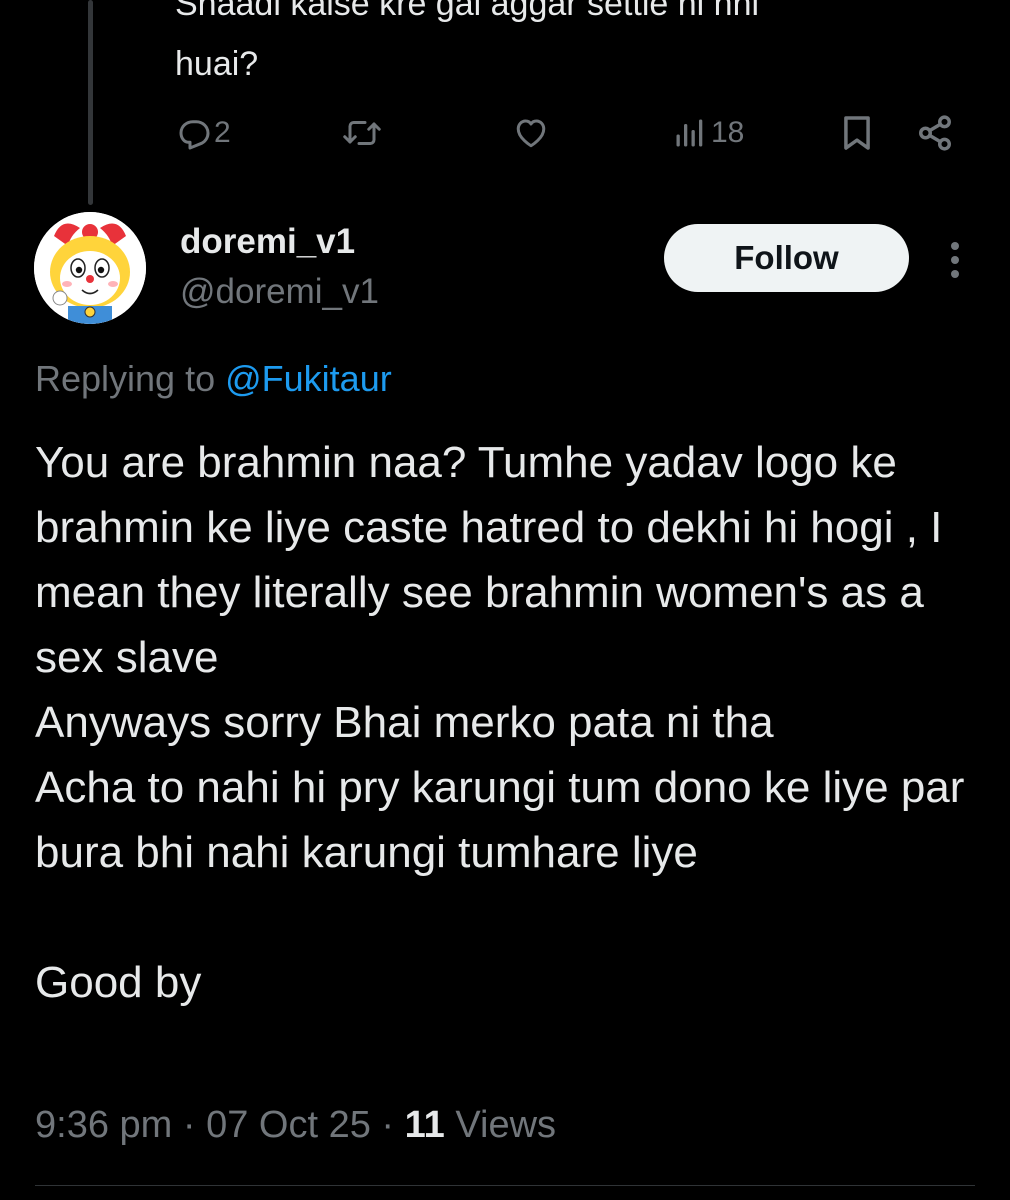 The width and height of the screenshot is (1010, 1200). Describe the element at coordinates (279, 292) in the screenshot. I see `user-handle: @doremi_v1` at that location.